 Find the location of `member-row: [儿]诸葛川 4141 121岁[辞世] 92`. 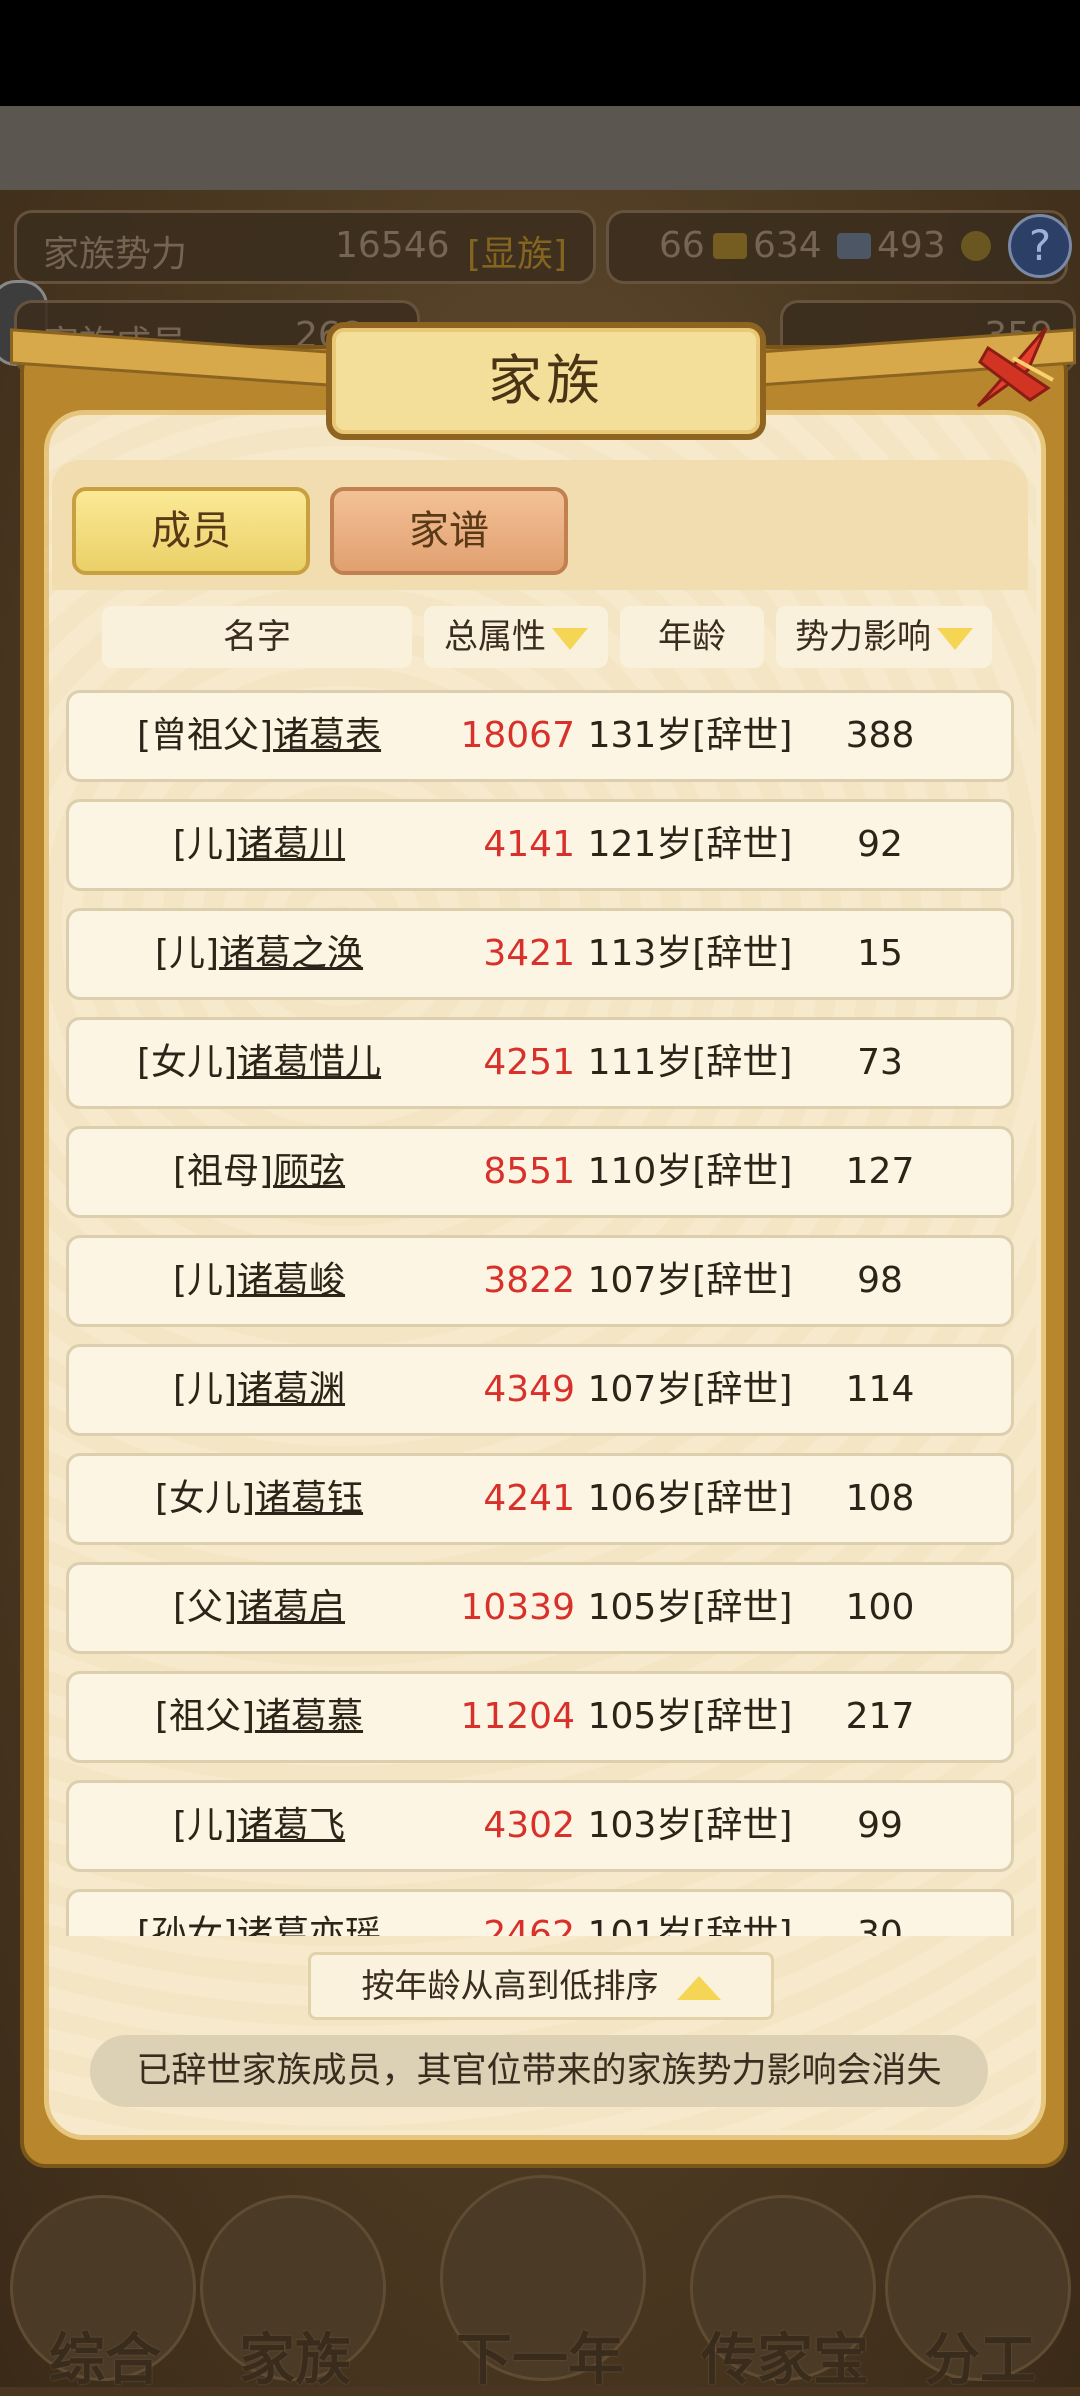

member-row: [儿]诸葛川 4141 121岁[辞世] 92 is located at coordinates (540, 845).